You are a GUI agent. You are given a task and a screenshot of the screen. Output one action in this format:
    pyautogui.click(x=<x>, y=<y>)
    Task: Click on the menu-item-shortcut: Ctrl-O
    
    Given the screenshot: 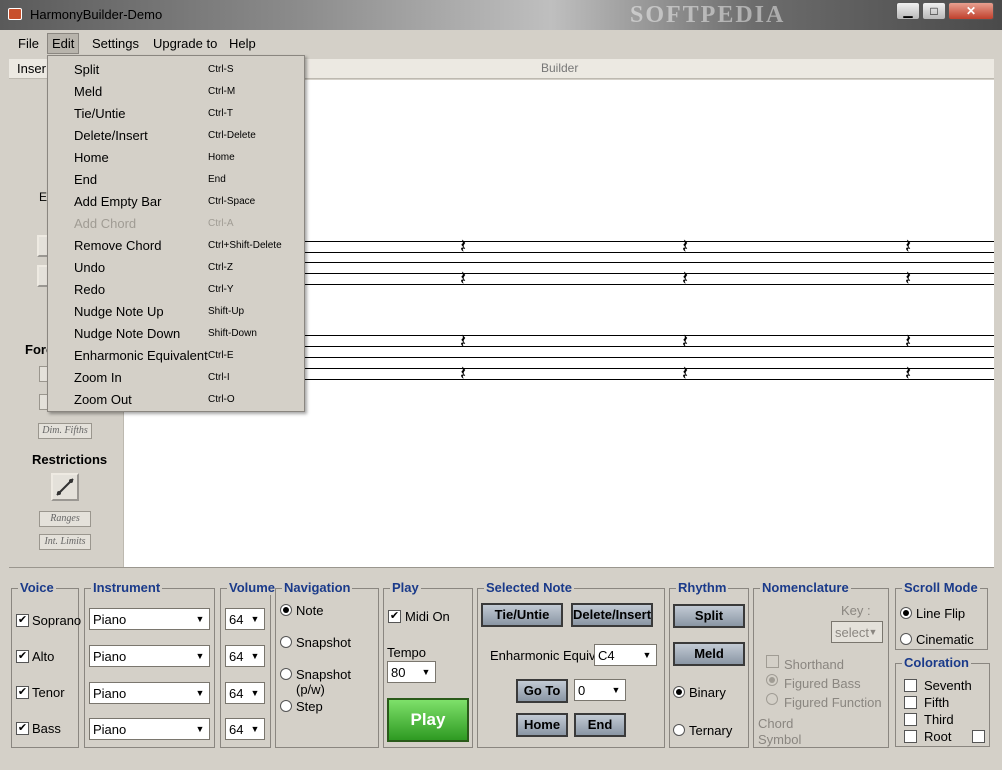 What is the action you would take?
    pyautogui.click(x=221, y=399)
    